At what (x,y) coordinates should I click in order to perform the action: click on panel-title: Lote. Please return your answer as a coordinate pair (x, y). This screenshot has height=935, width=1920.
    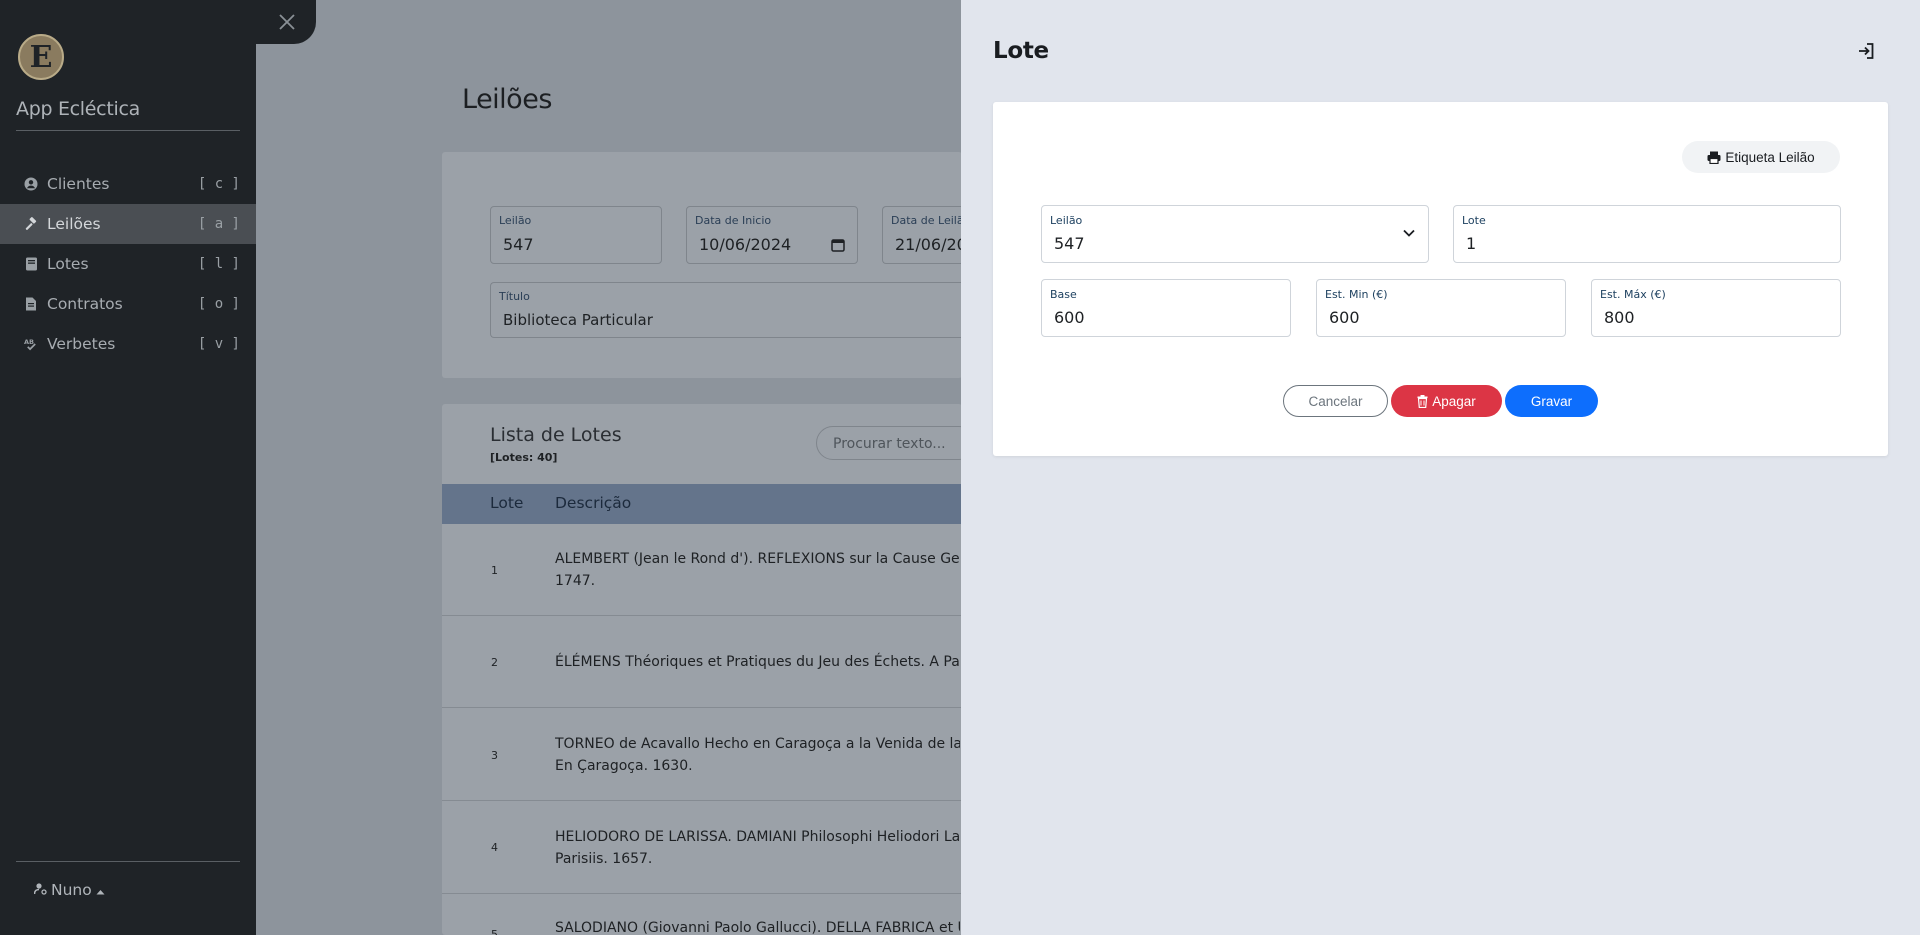
    Looking at the image, I should click on (1021, 51).